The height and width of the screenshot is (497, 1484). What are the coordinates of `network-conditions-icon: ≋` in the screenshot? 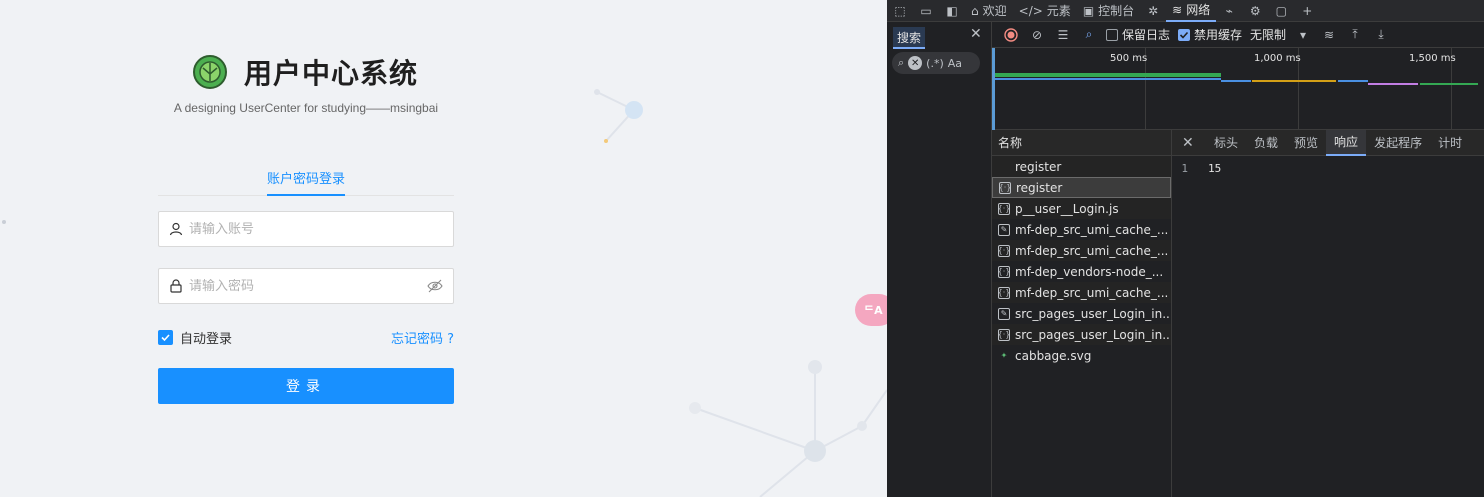 It's located at (1329, 35).